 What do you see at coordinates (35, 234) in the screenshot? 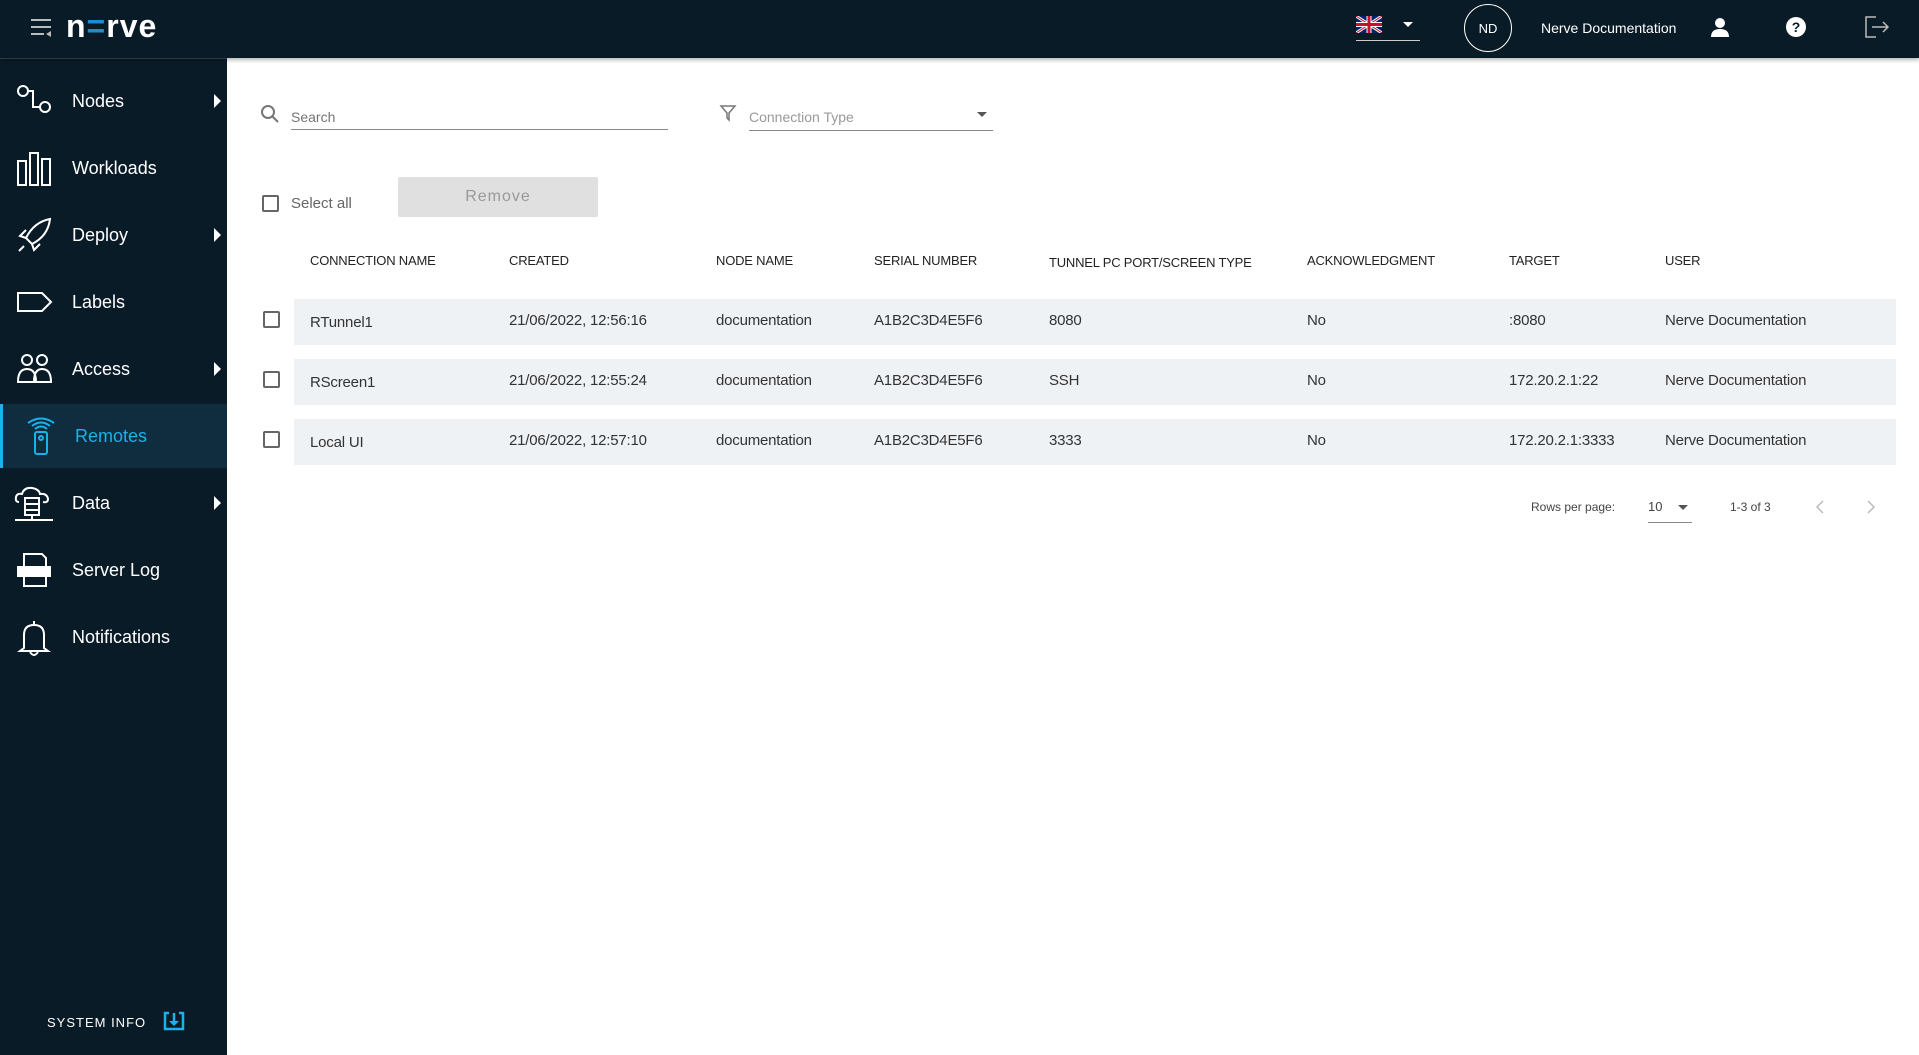
I see `rocket-icon` at bounding box center [35, 234].